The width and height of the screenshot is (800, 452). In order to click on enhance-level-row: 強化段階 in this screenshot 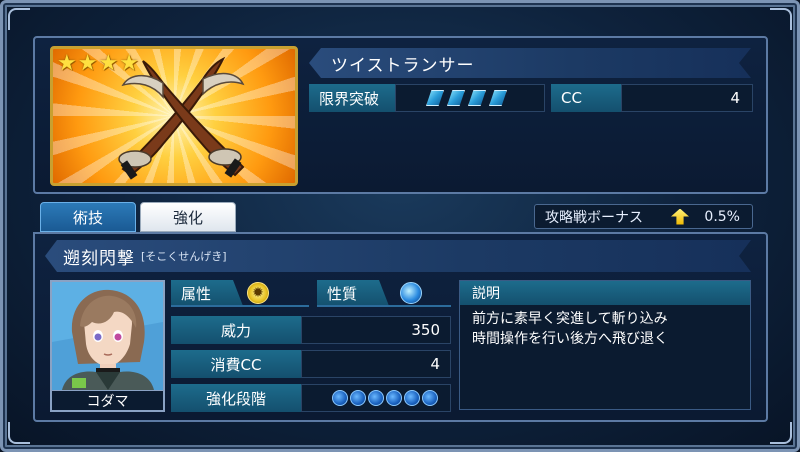, I will do `click(311, 398)`.